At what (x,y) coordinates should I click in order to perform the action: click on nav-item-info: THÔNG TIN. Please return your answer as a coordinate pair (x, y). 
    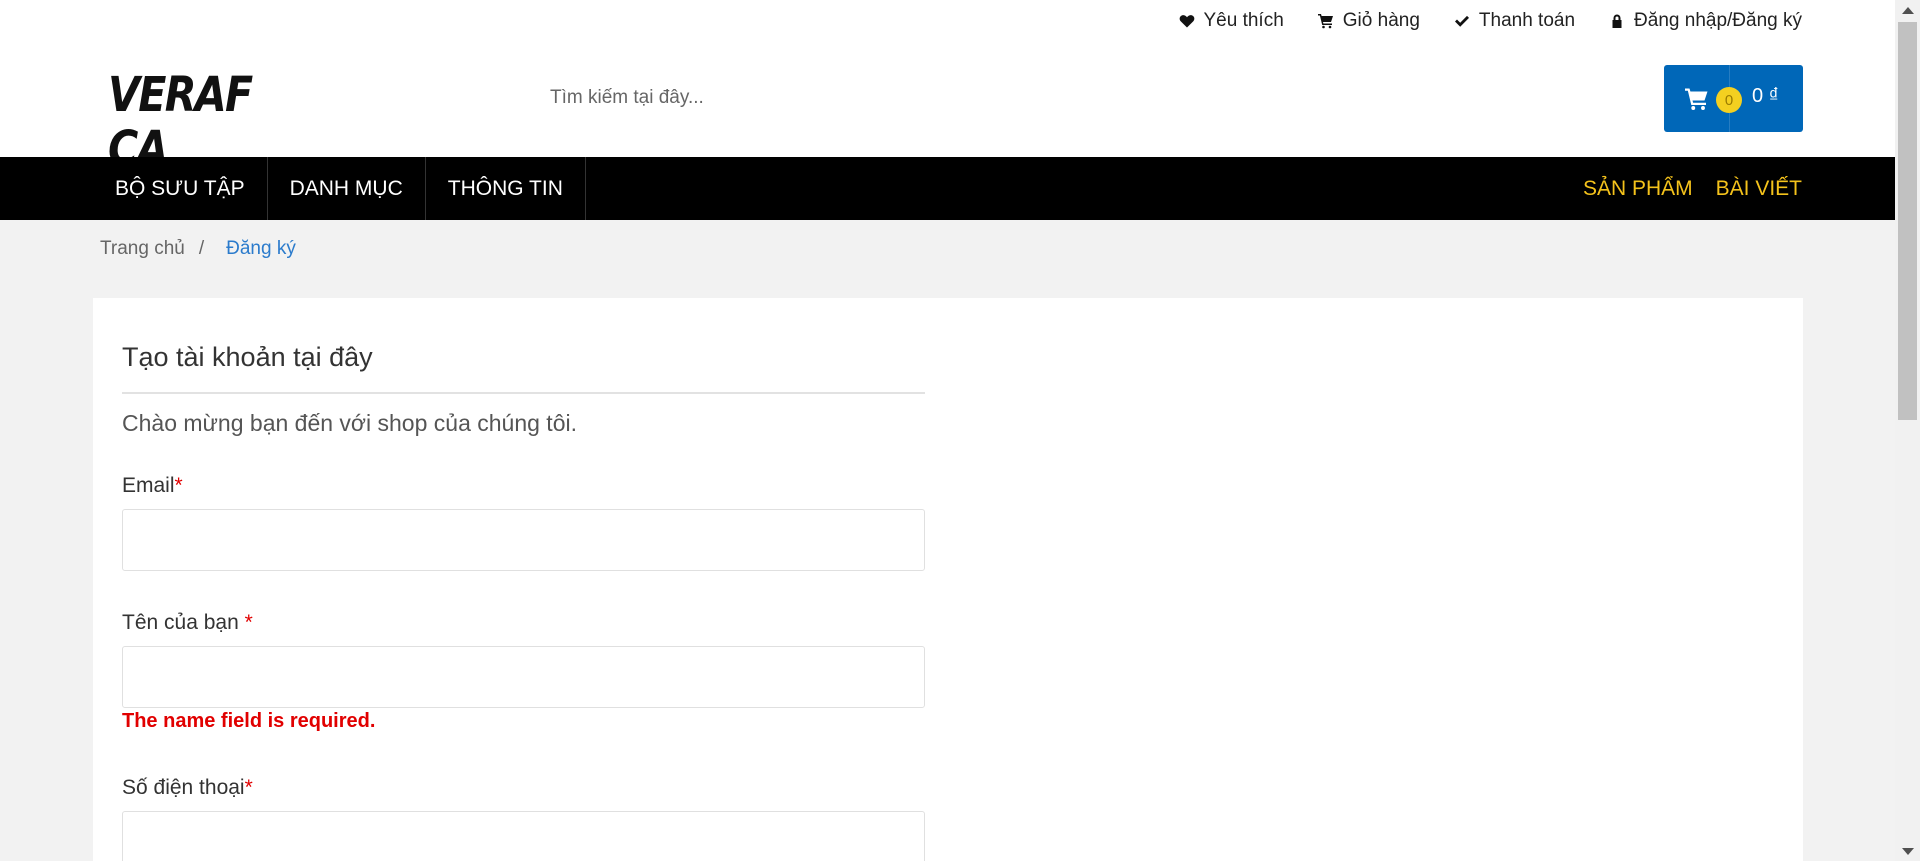
    Looking at the image, I should click on (506, 188).